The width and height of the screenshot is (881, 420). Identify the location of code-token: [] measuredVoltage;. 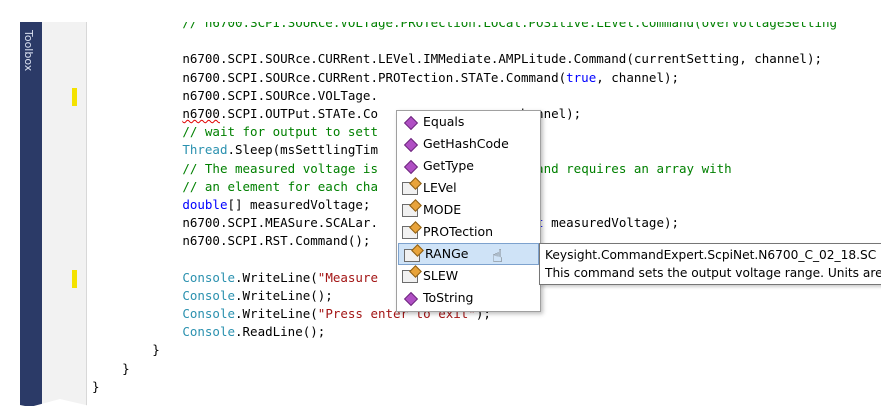
(299, 204).